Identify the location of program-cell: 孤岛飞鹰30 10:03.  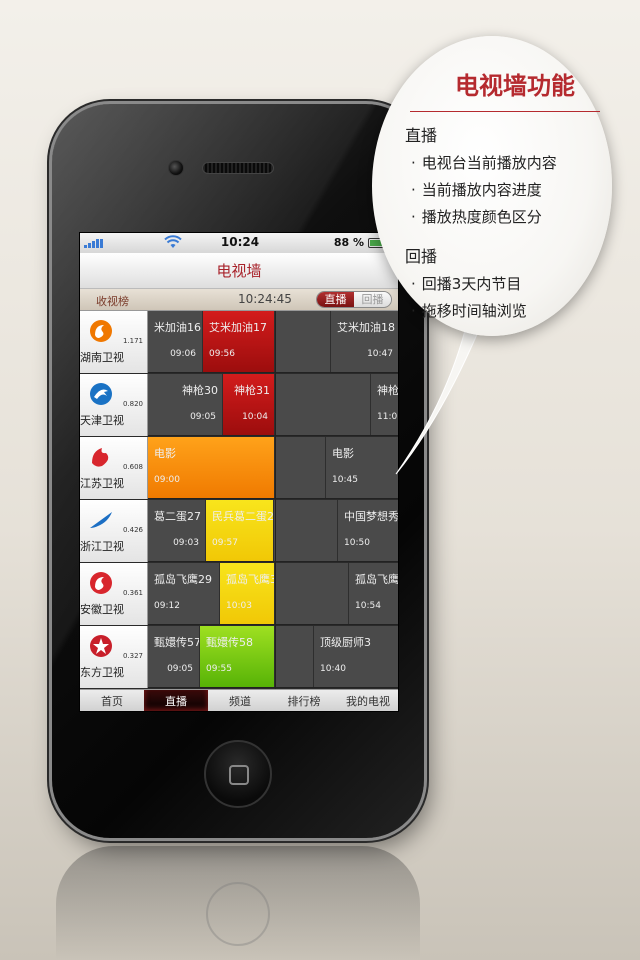
(247, 593).